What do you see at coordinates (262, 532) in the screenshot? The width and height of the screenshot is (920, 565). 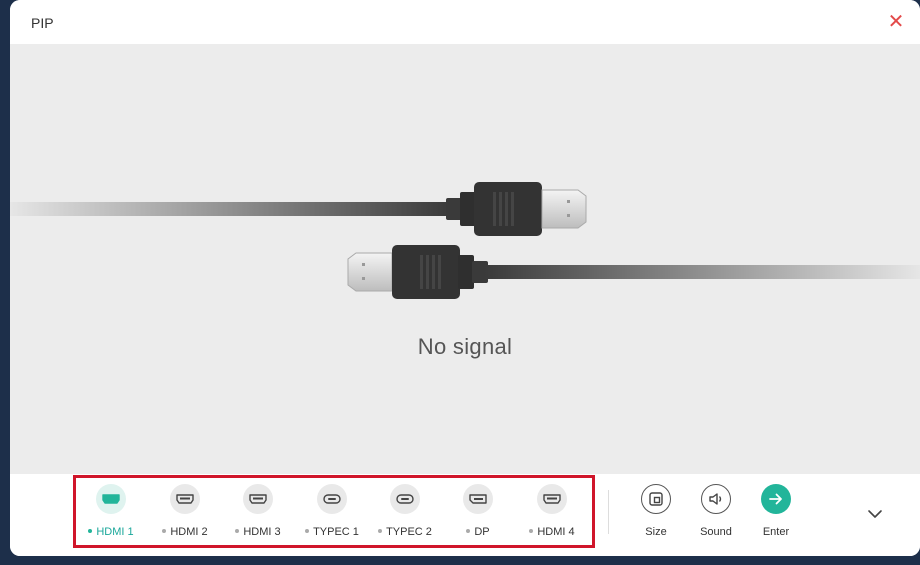 I see `source-label: HDMI 3` at bounding box center [262, 532].